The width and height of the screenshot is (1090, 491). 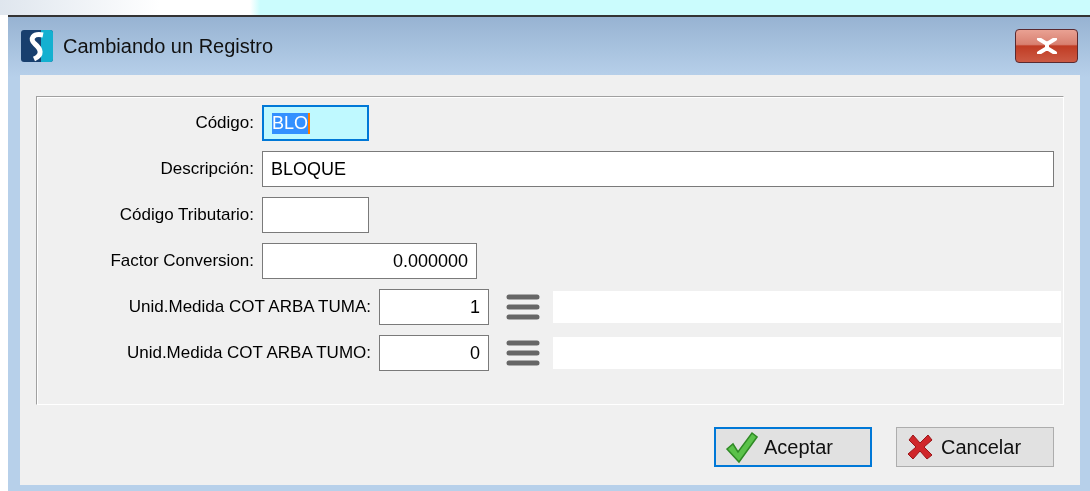 What do you see at coordinates (658, 169) in the screenshot?
I see `input-field: BLOQUE` at bounding box center [658, 169].